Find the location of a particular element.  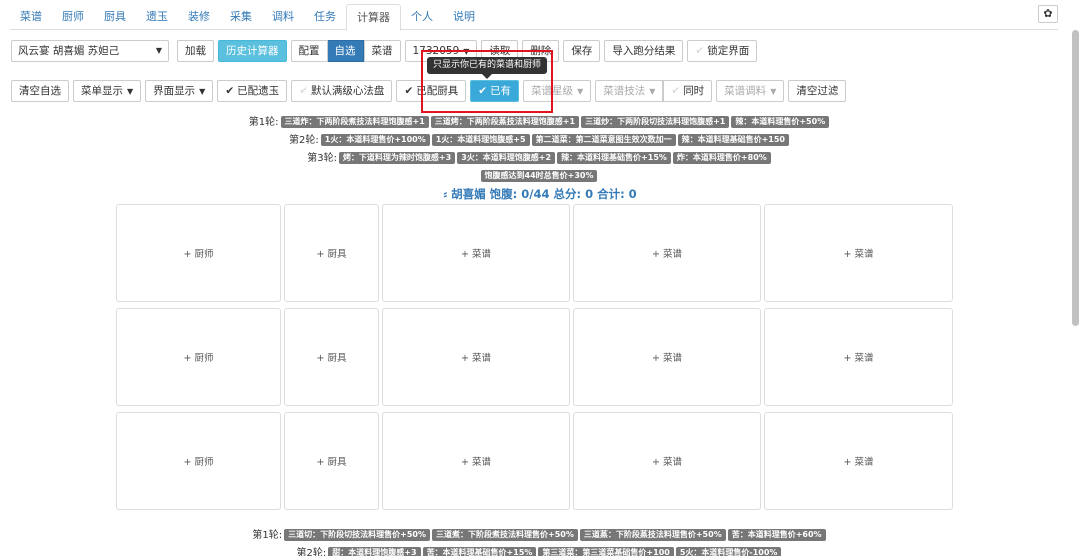

same-time-toggle: ✔ 同时 is located at coordinates (688, 91).